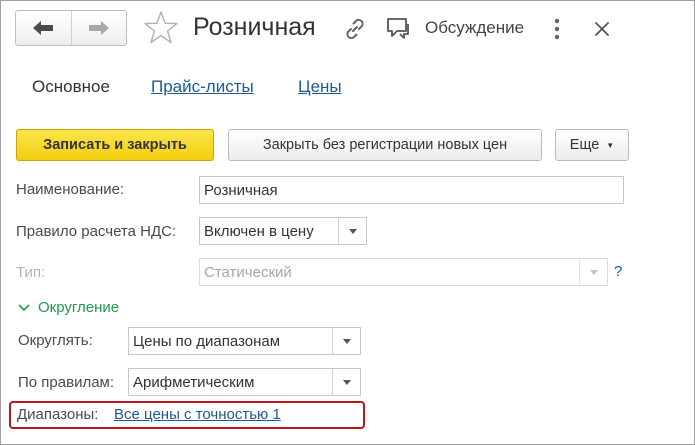 The image size is (695, 445). Describe the element at coordinates (207, 341) in the screenshot. I see `round-value: Цены по диапазонам` at that location.